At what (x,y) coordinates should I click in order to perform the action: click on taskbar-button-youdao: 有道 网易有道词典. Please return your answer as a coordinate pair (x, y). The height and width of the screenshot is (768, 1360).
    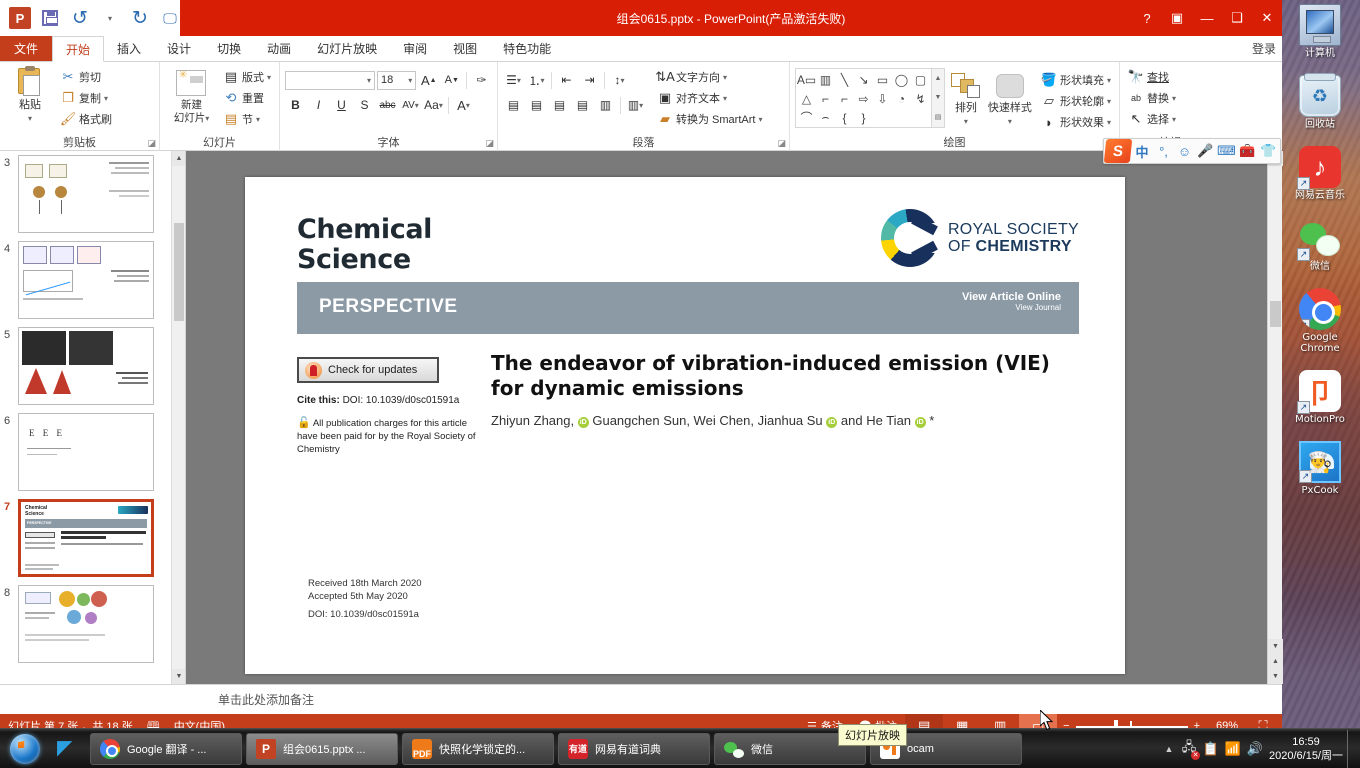
    Looking at the image, I should click on (634, 748).